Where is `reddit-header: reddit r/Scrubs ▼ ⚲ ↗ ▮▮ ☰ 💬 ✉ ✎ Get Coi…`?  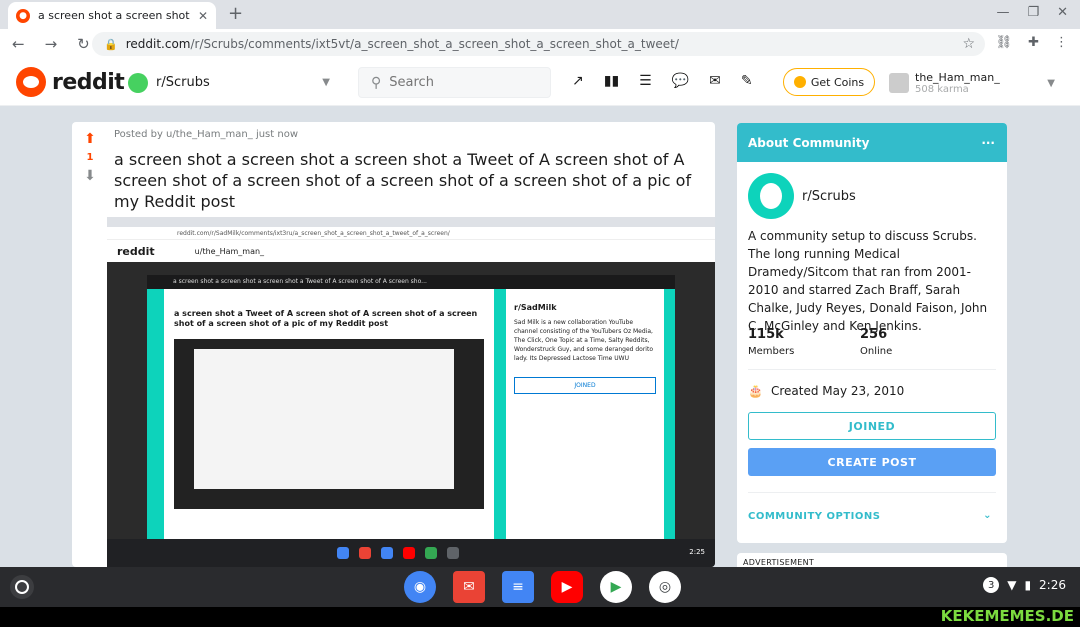 reddit-header: reddit r/Scrubs ▼ ⚲ ↗ ▮▮ ☰ 💬 ✉ ✎ Get Coi… is located at coordinates (540, 82).